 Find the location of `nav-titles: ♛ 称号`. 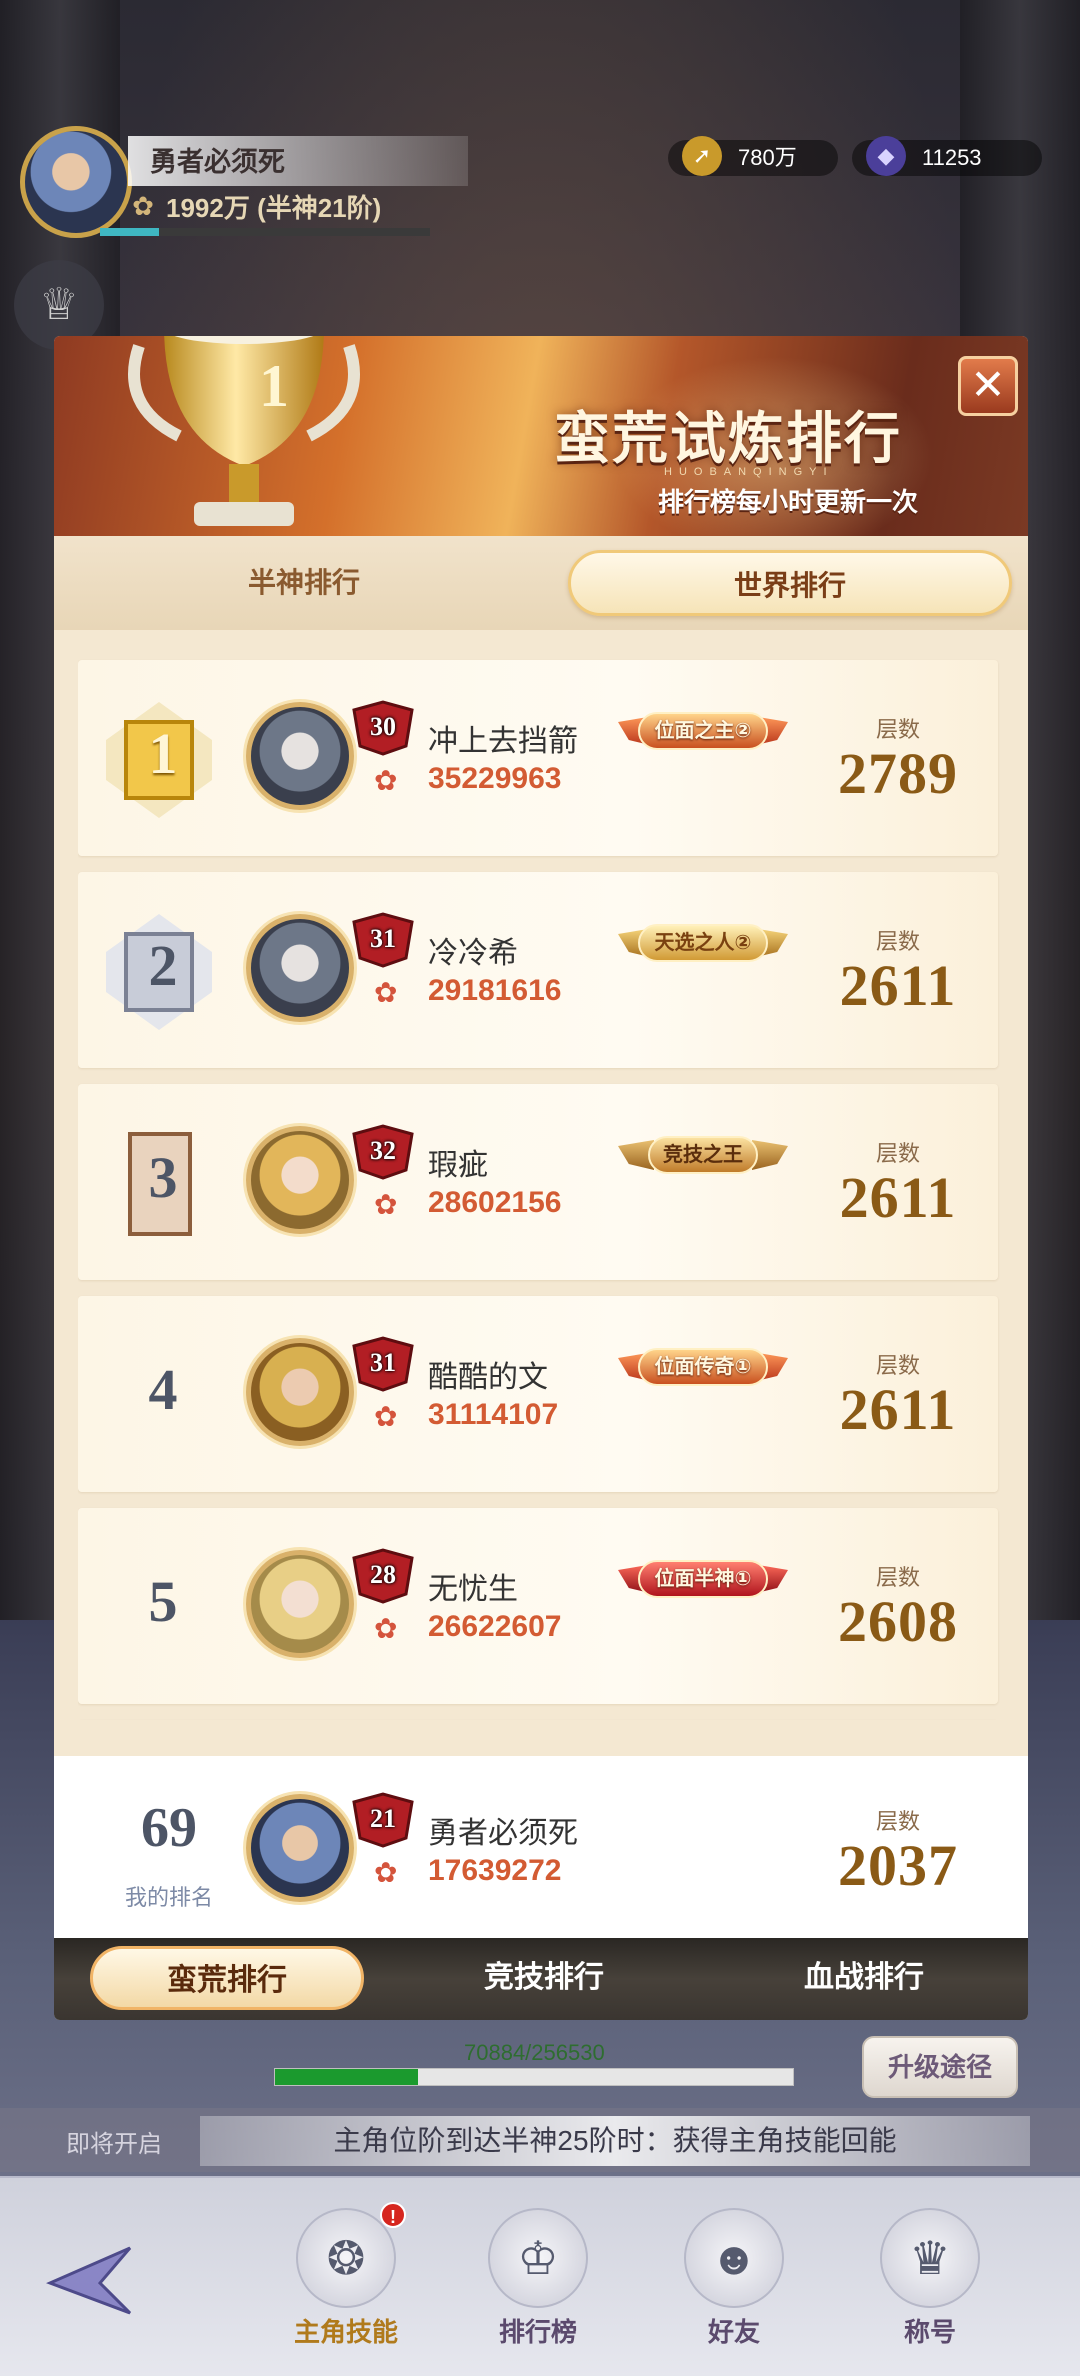

nav-titles: ♛ 称号 is located at coordinates (930, 2283).